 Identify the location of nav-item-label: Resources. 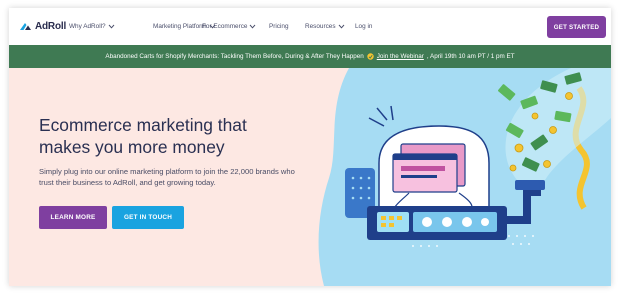
(320, 26).